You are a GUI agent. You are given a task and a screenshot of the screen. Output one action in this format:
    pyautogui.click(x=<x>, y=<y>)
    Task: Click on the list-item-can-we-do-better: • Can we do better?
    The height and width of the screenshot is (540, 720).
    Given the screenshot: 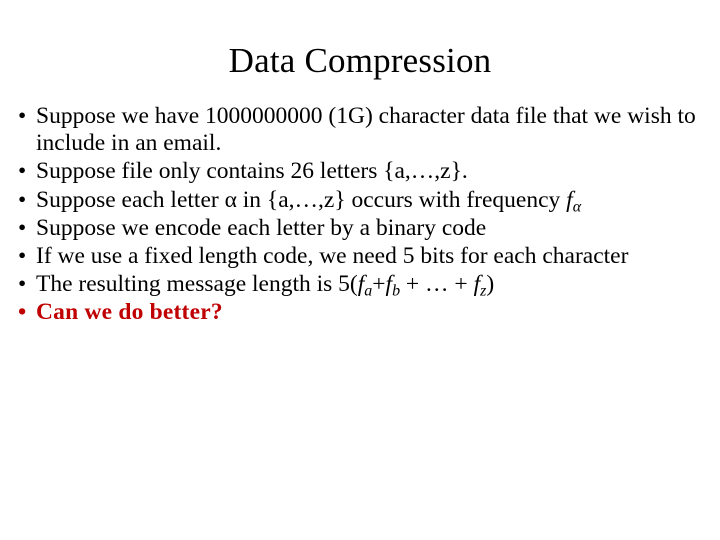 What is the action you would take?
    pyautogui.click(x=362, y=312)
    